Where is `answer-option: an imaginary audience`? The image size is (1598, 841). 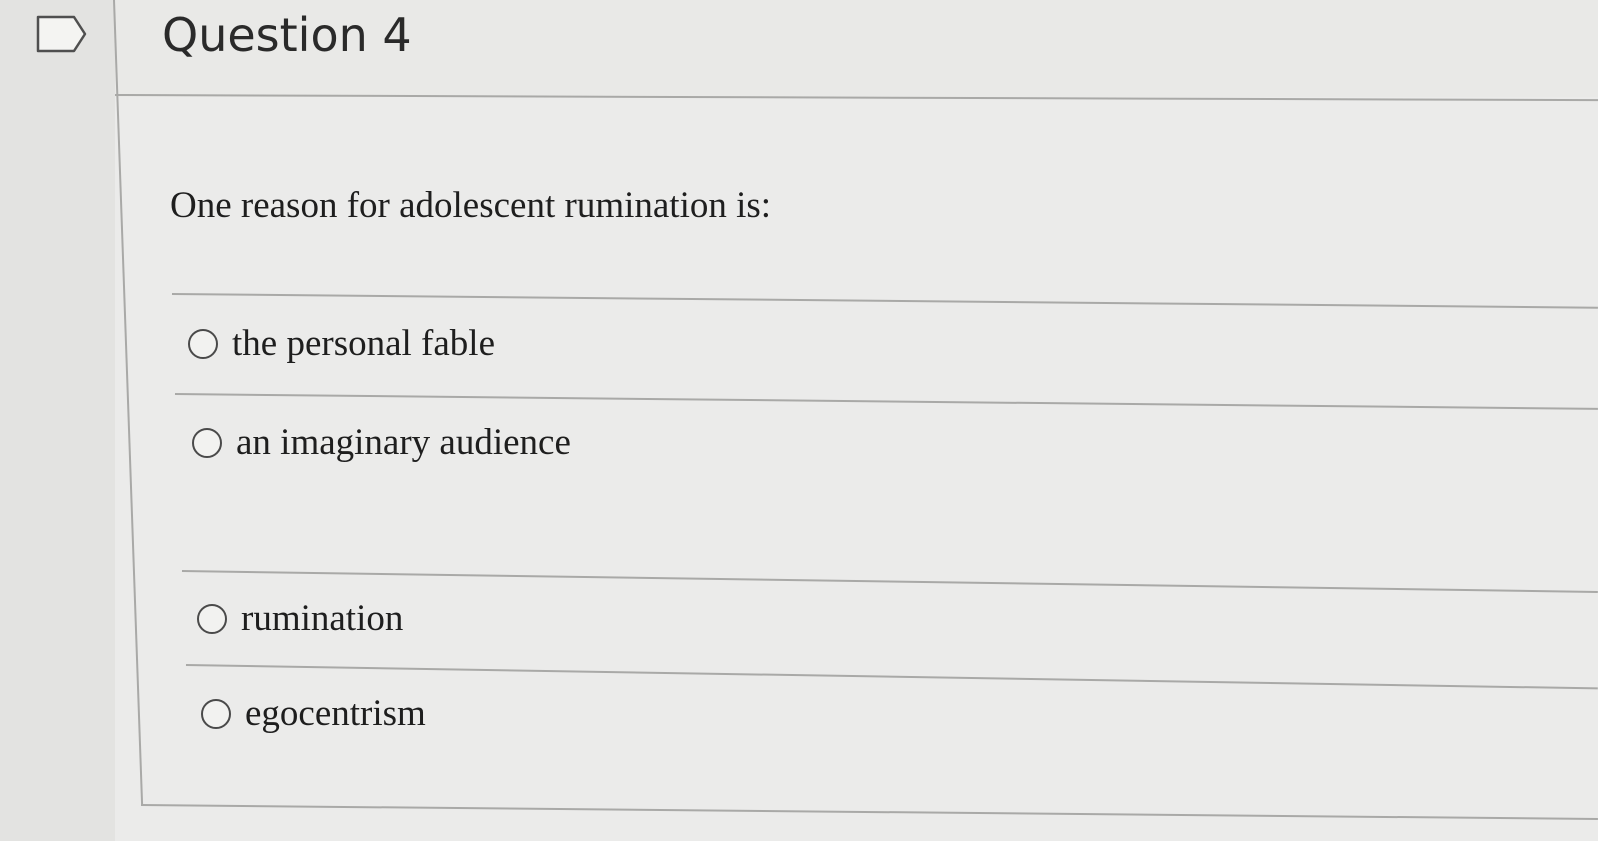
answer-option: an imaginary audience is located at coordinates (381, 442).